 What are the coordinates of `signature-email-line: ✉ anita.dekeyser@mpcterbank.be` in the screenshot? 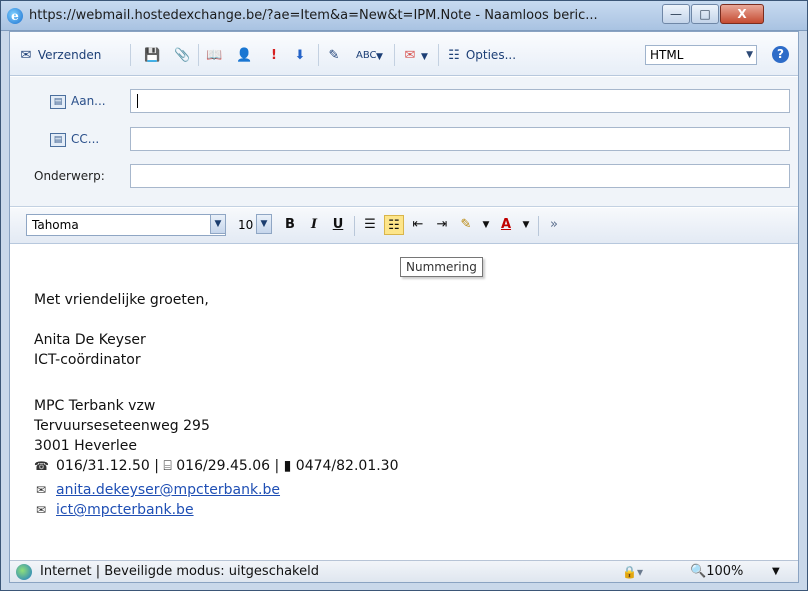 It's located at (157, 490).